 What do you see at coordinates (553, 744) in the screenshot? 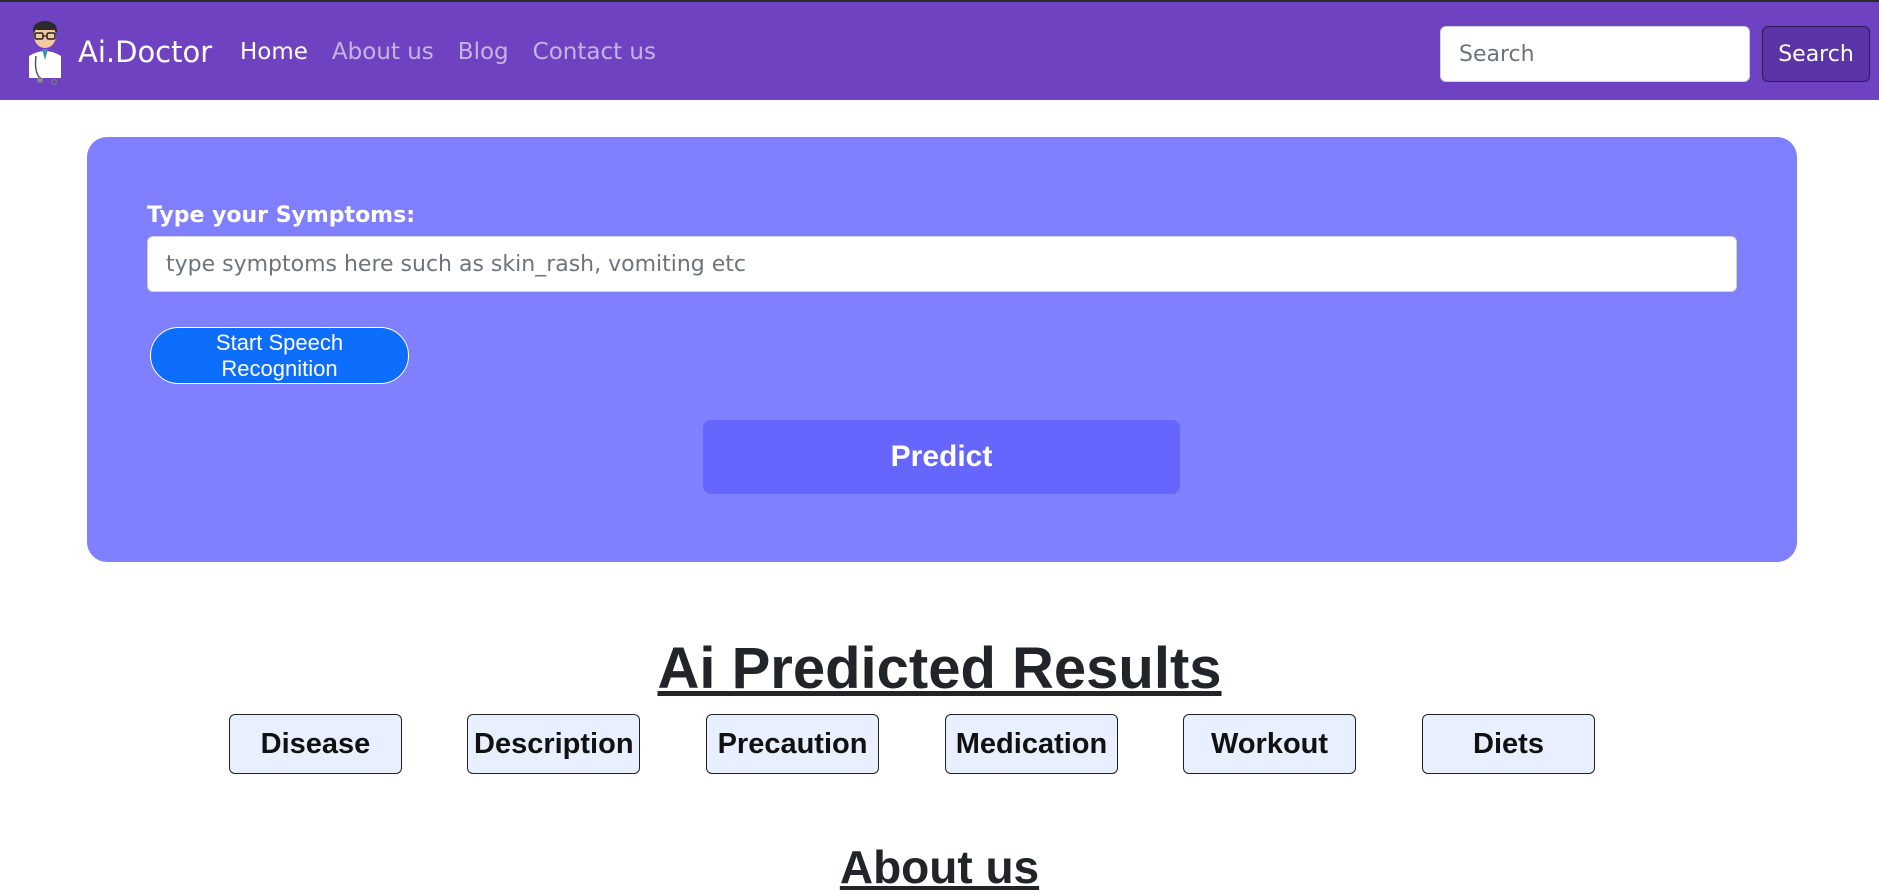
I see `description-button: Description` at bounding box center [553, 744].